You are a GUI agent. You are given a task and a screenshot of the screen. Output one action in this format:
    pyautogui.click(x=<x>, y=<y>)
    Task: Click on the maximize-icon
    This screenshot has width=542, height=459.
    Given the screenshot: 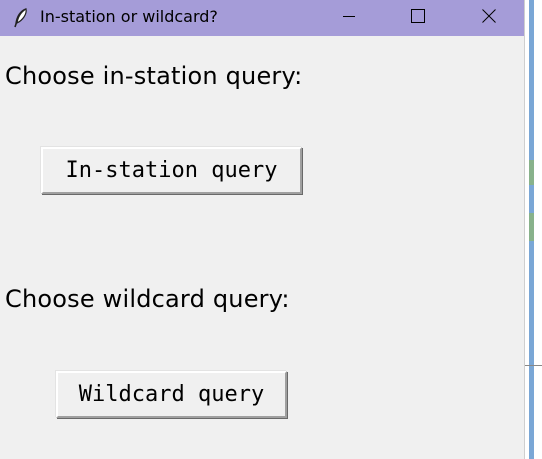 What is the action you would take?
    pyautogui.click(x=418, y=18)
    